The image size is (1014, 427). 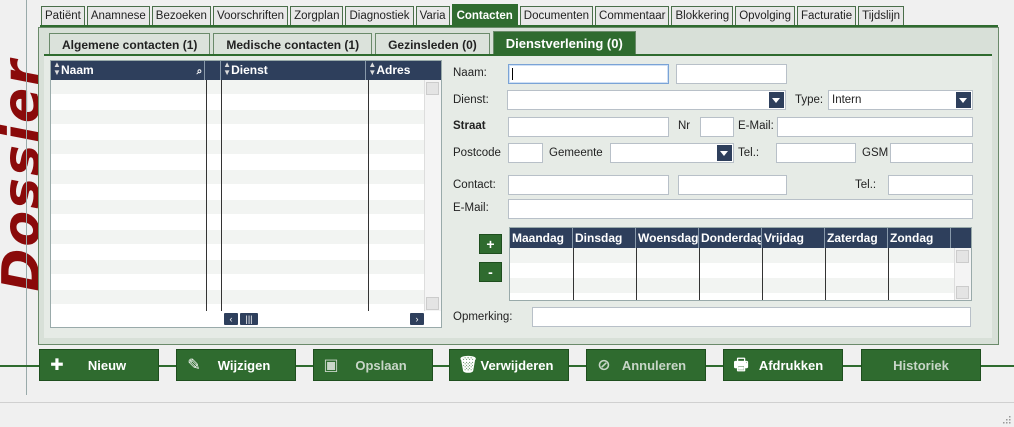 What do you see at coordinates (63, 16) in the screenshot?
I see `tab-patient: Patiënt` at bounding box center [63, 16].